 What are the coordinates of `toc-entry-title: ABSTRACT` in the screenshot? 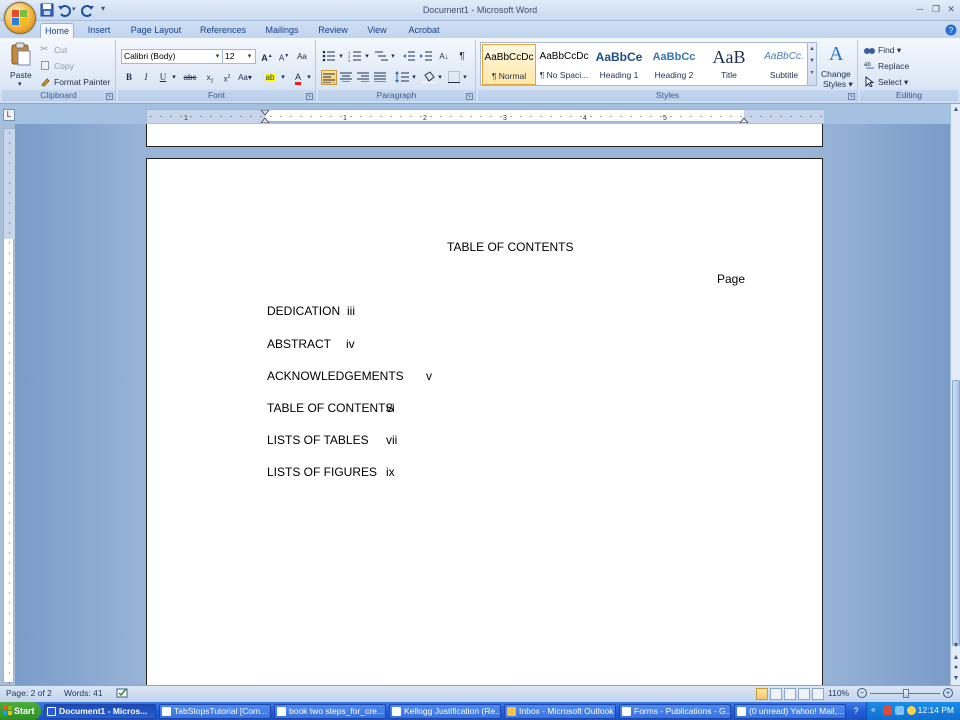 It's located at (299, 344).